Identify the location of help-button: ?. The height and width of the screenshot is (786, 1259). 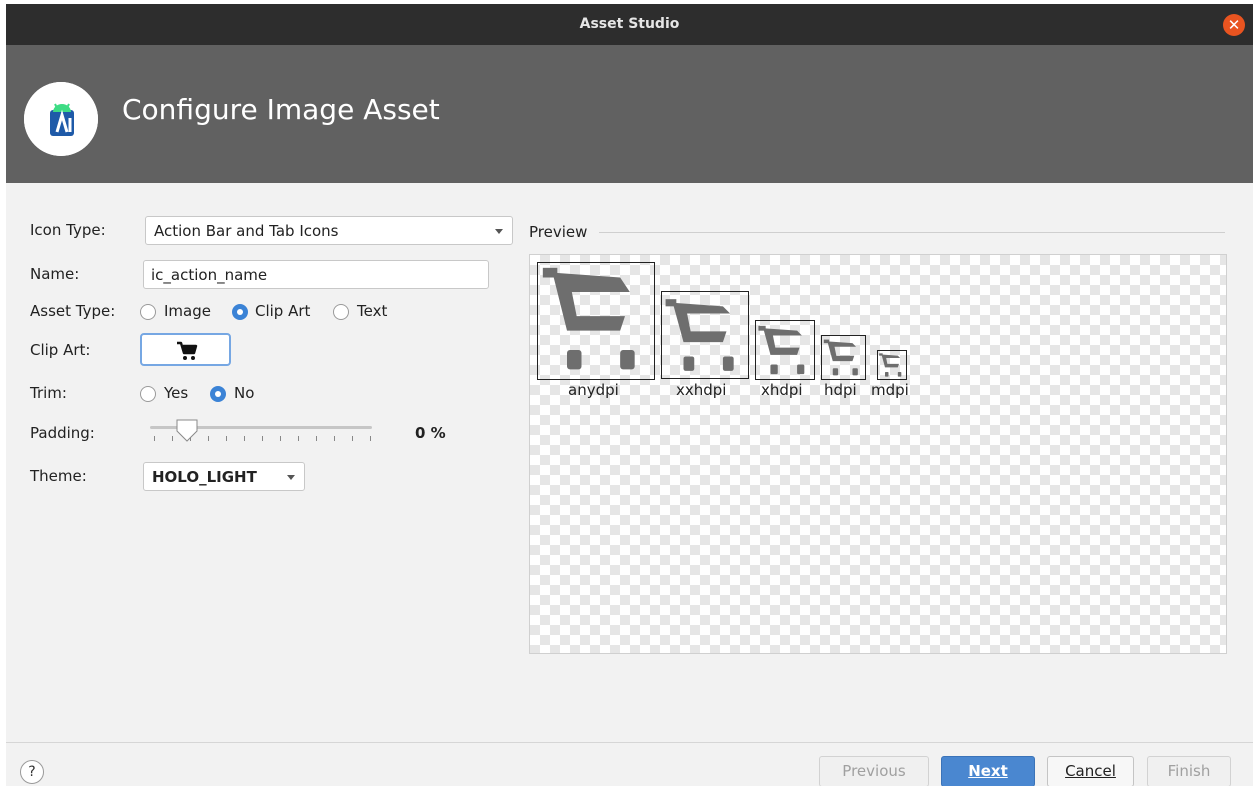
(32, 772).